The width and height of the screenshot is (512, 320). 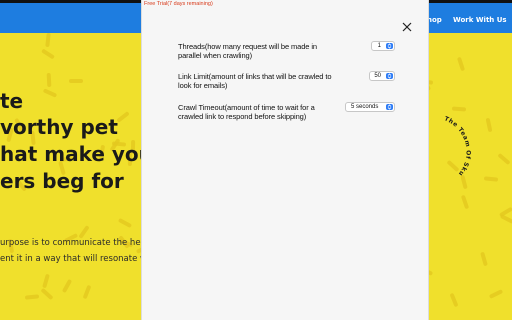 I want to click on crawl-timeout-select: 5 seconds, so click(x=370, y=107).